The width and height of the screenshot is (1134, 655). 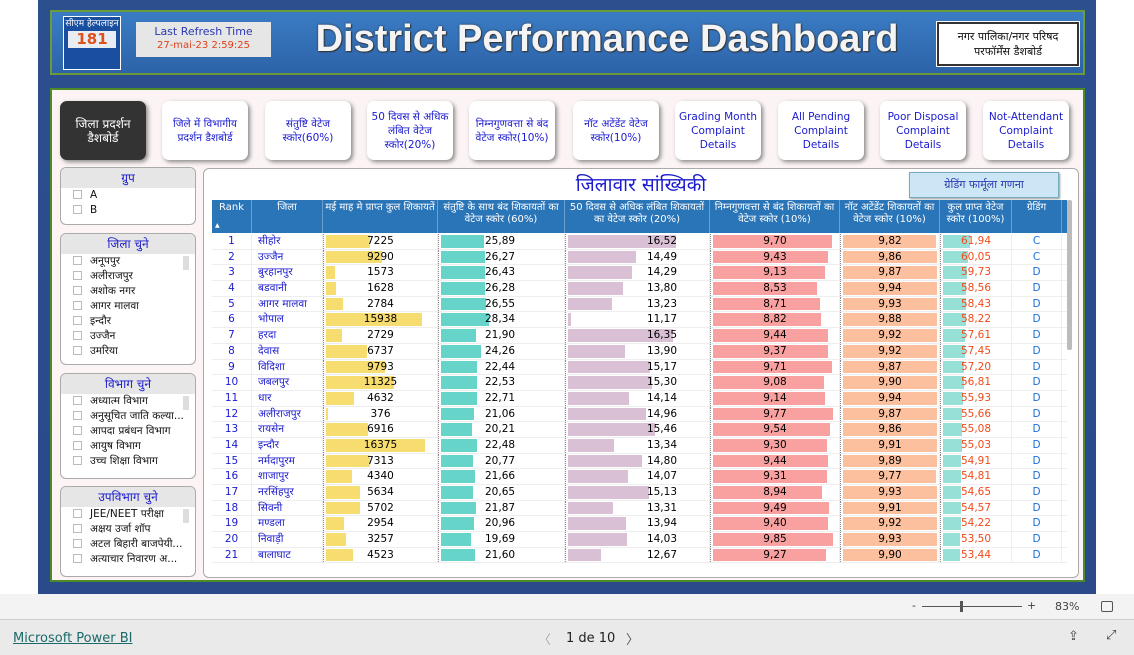 What do you see at coordinates (308, 130) in the screenshot?
I see `nav-button-2: संतुष्टि वेटेज स्कोर(60%)` at bounding box center [308, 130].